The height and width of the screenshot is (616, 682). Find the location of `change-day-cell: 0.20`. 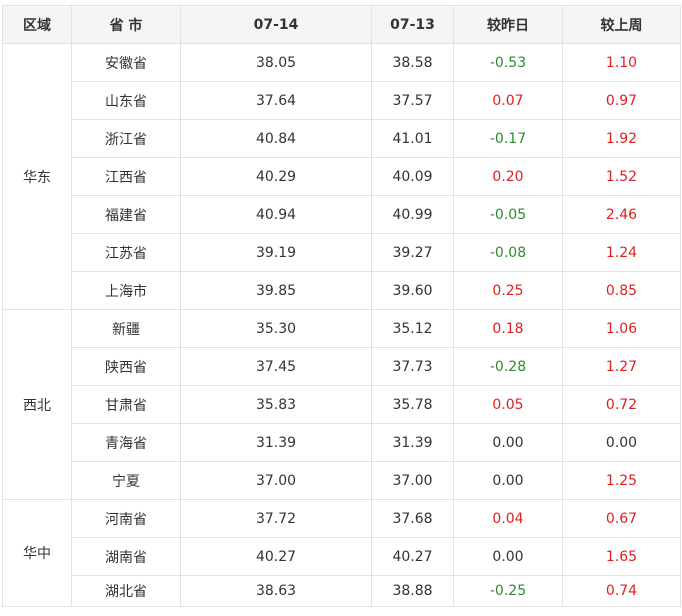

change-day-cell: 0.20 is located at coordinates (508, 176).